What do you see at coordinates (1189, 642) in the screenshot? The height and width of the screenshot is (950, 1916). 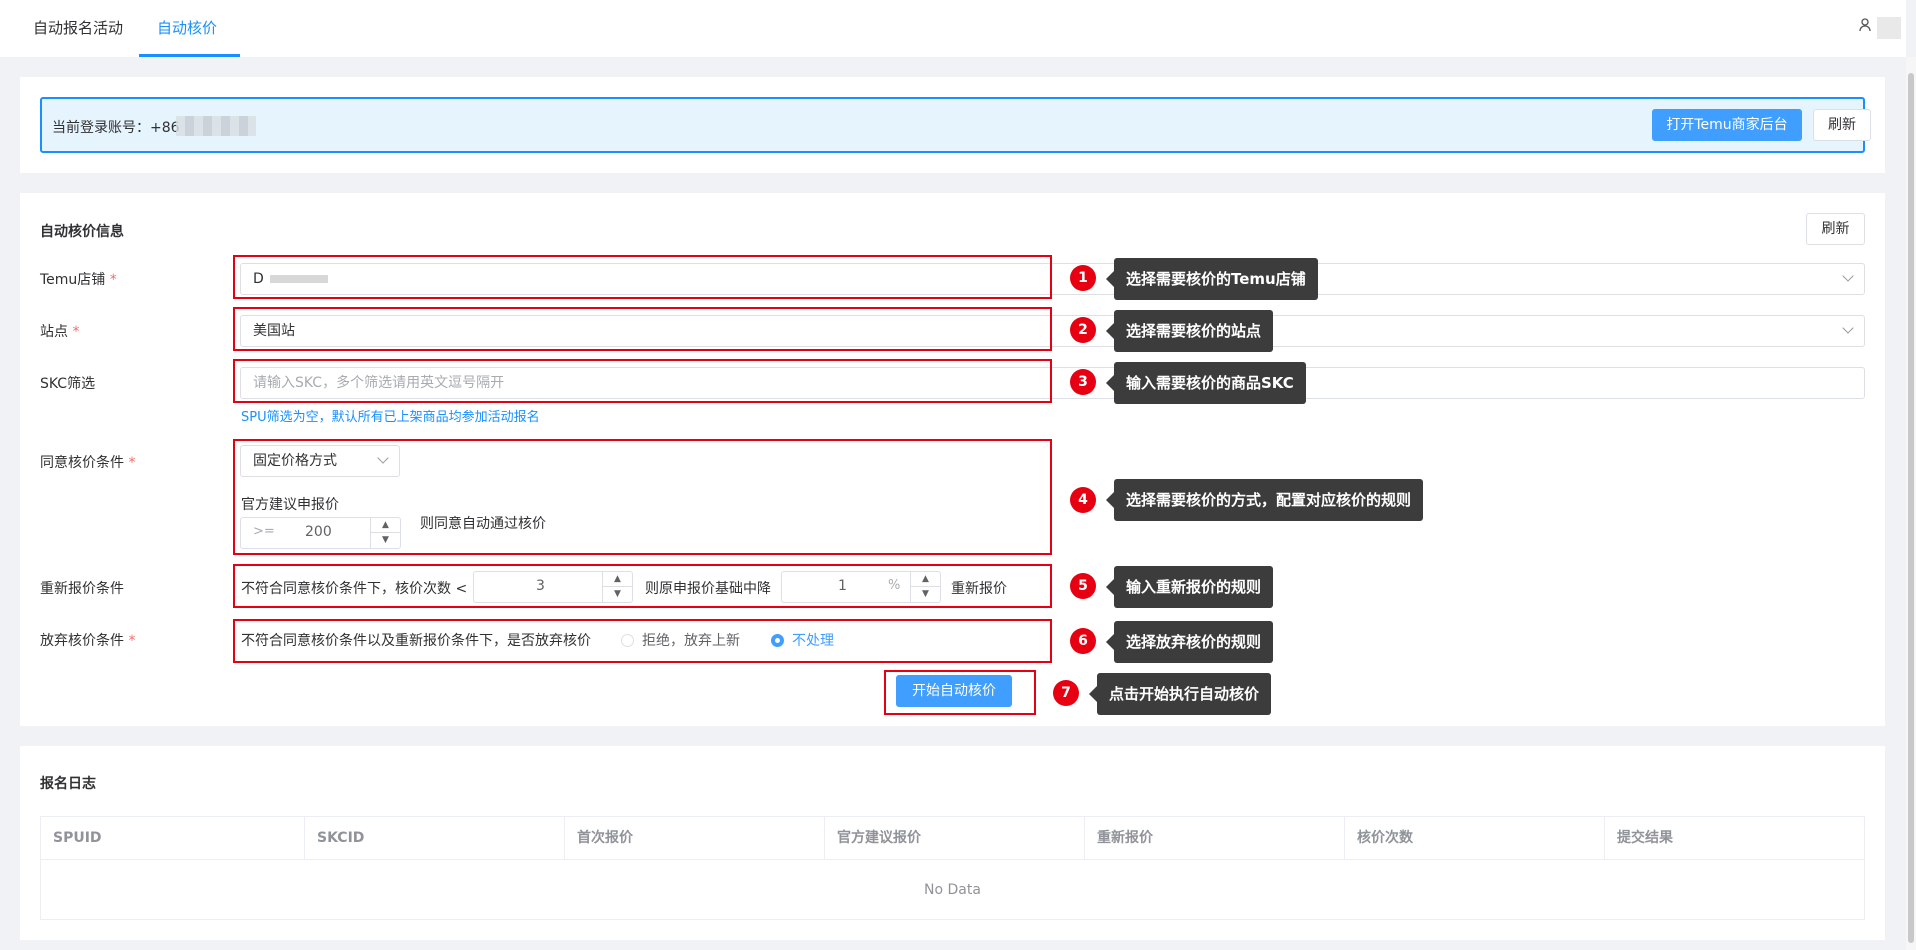 I see `callout-6: 选择放弃核价的规则` at bounding box center [1189, 642].